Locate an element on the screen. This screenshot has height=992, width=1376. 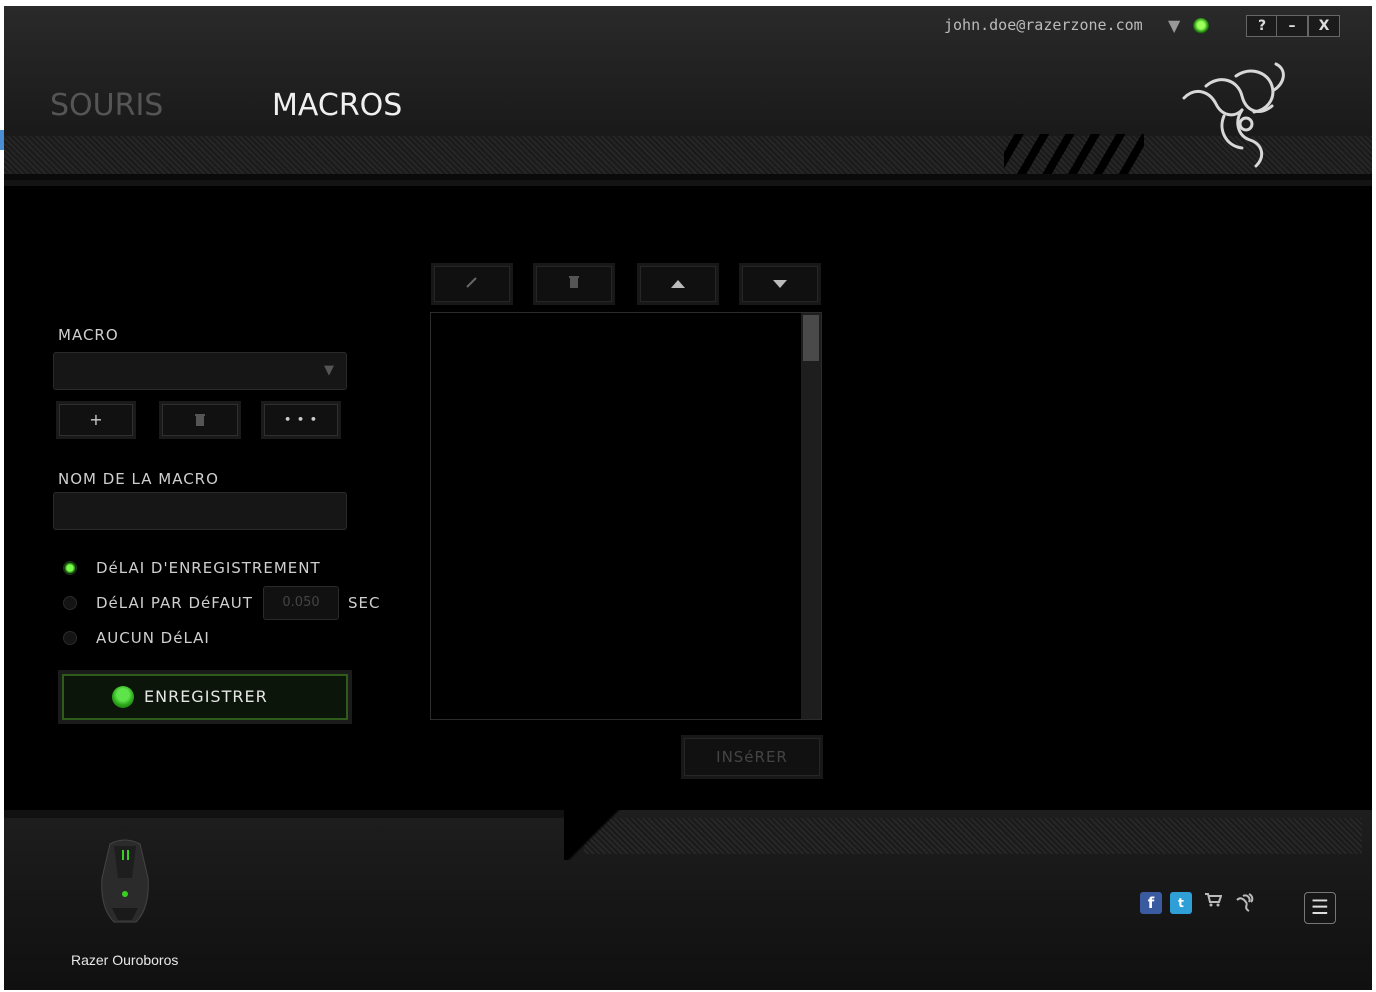
record-button: ENREGISTRER is located at coordinates (205, 697).